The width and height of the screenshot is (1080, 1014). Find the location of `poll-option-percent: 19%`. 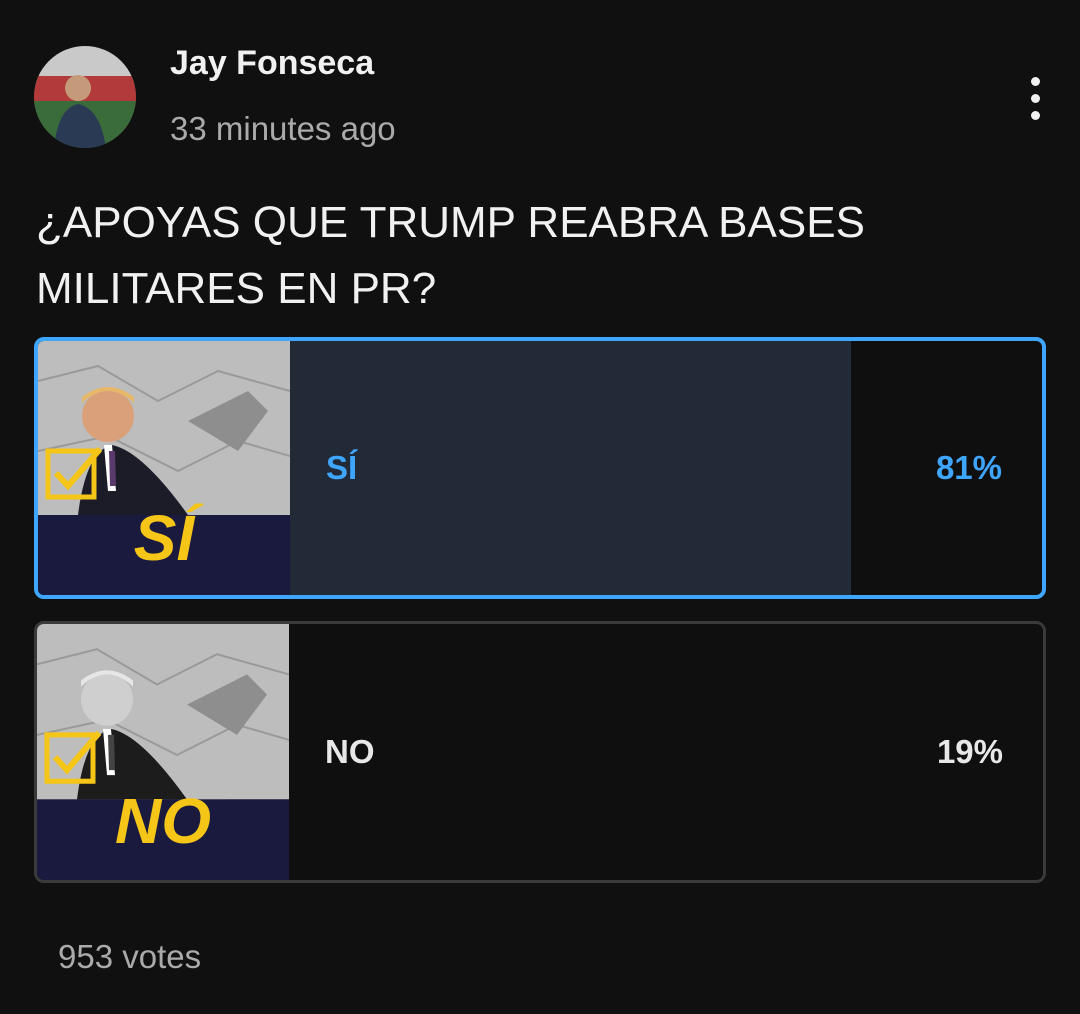

poll-option-percent: 19% is located at coordinates (969, 751).